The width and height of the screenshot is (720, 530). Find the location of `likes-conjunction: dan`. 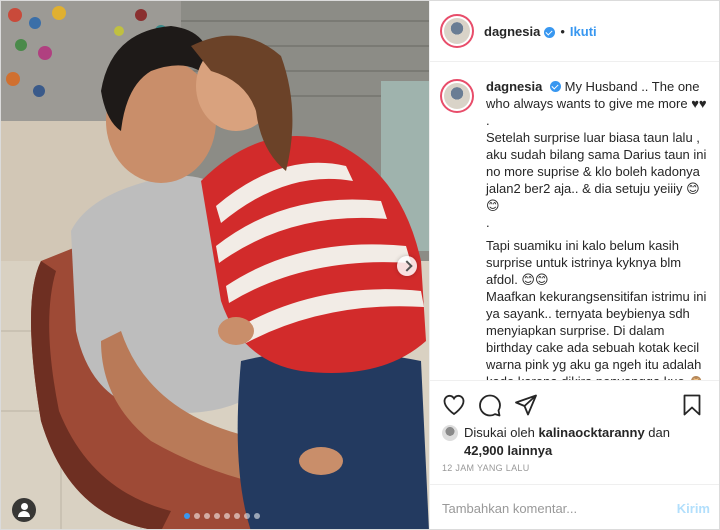

likes-conjunction: dan is located at coordinates (659, 432).